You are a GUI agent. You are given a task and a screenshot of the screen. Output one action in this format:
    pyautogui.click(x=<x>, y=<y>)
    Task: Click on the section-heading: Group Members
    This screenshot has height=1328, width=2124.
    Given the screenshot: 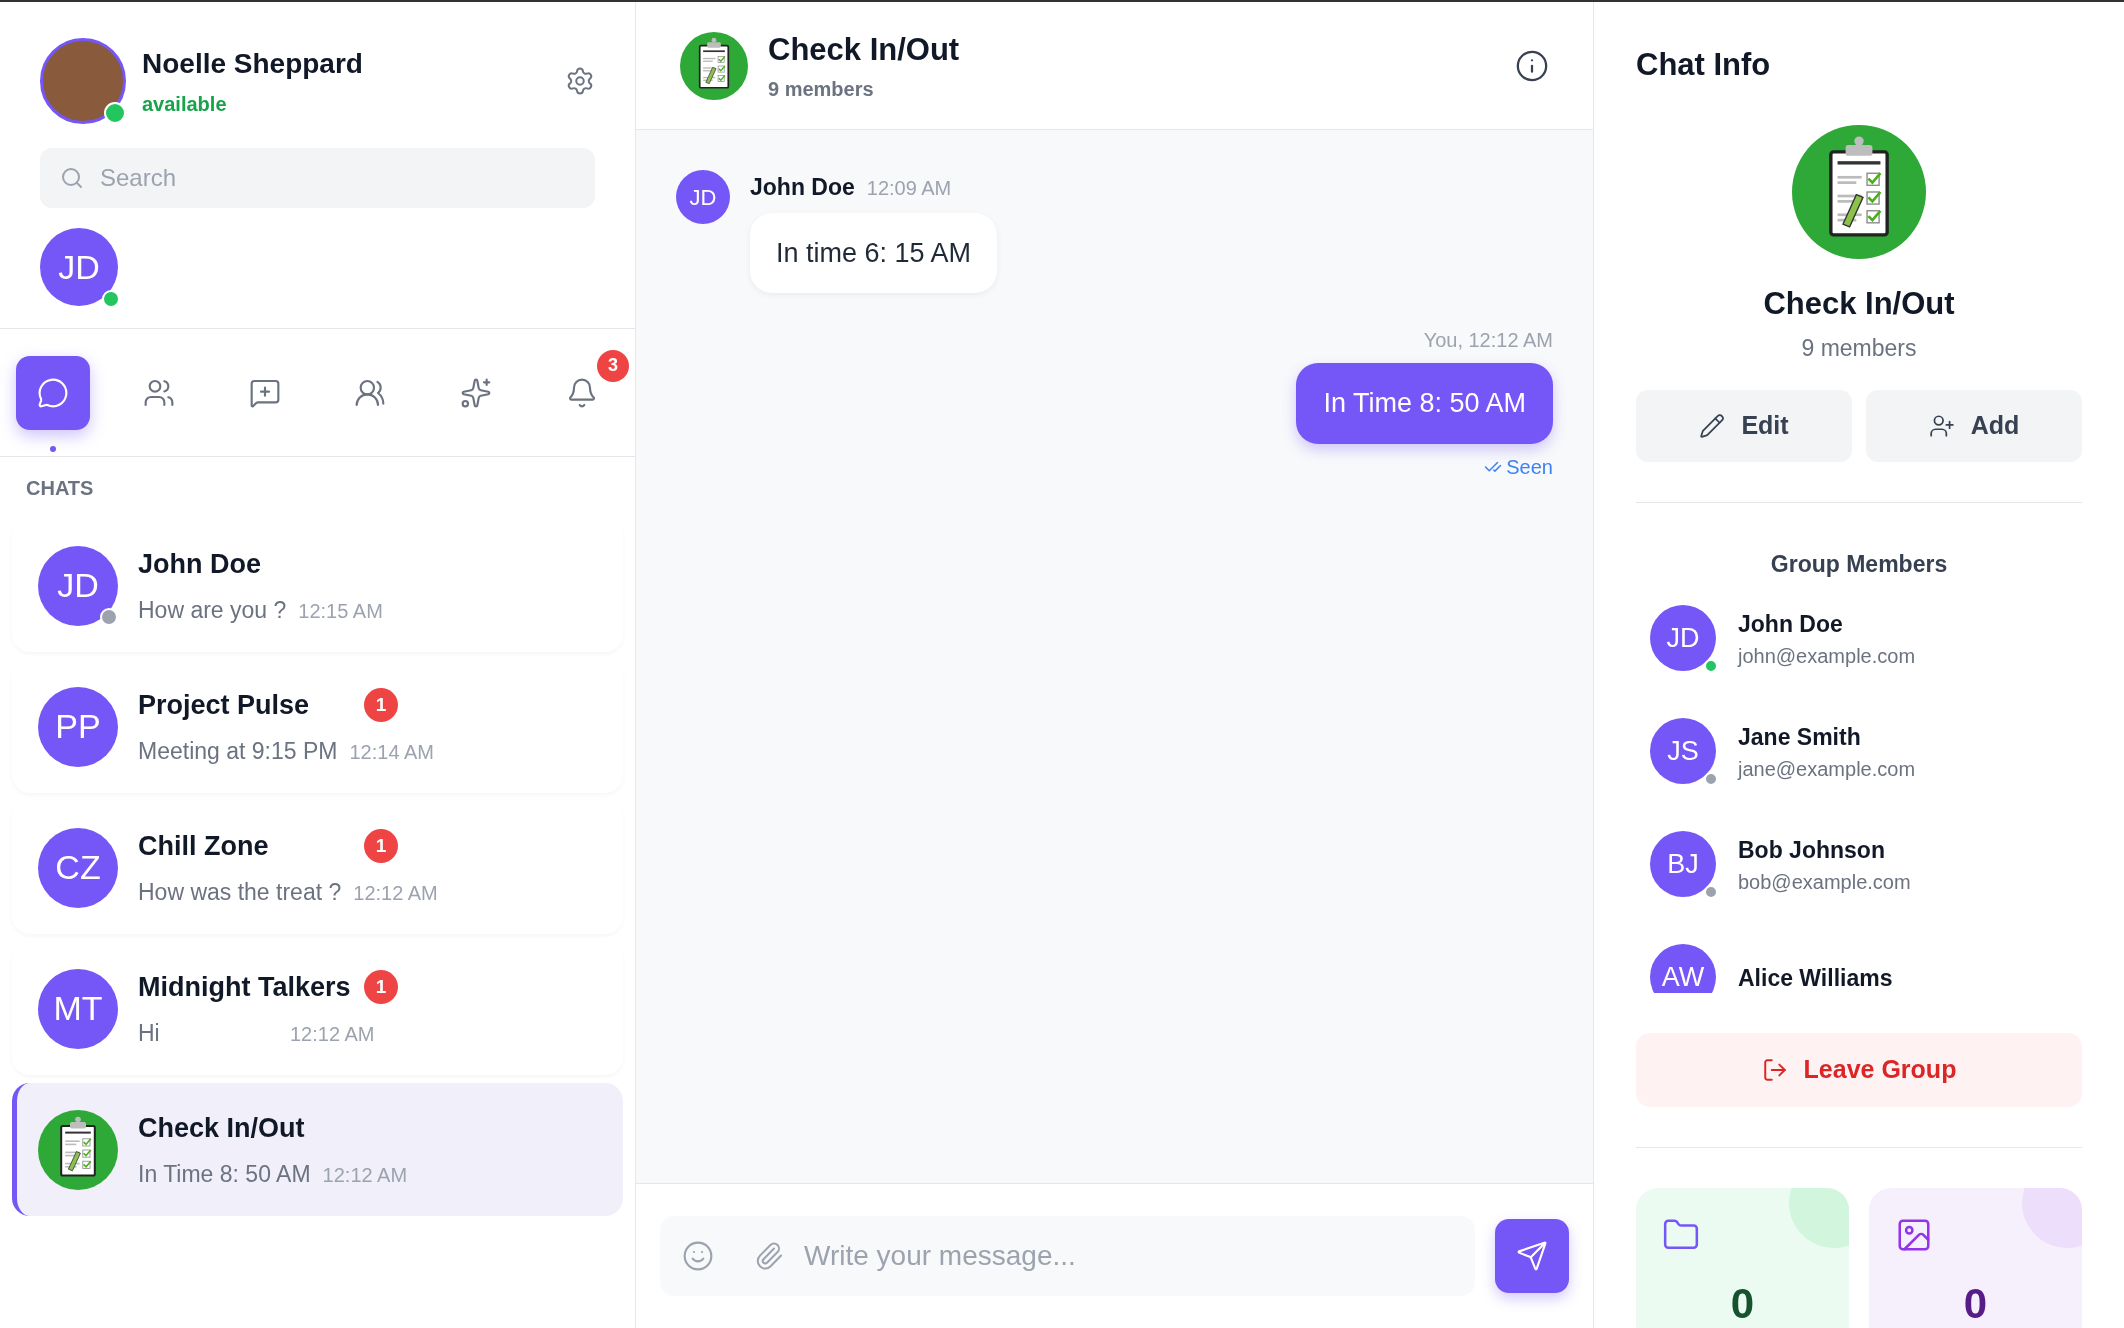 What is the action you would take?
    pyautogui.click(x=1859, y=564)
    